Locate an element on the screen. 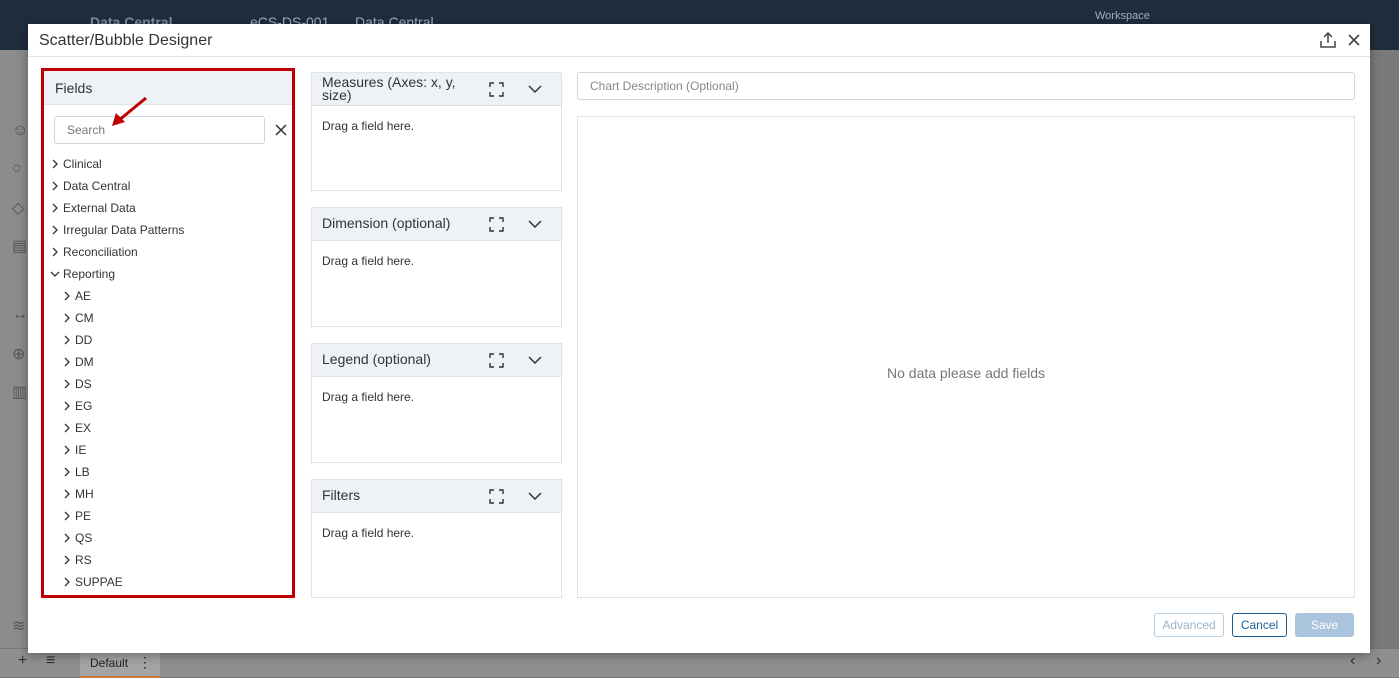 Image resolution: width=1399 pixels, height=678 pixels. tree-node-suppae: SUPPAE is located at coordinates (168, 582).